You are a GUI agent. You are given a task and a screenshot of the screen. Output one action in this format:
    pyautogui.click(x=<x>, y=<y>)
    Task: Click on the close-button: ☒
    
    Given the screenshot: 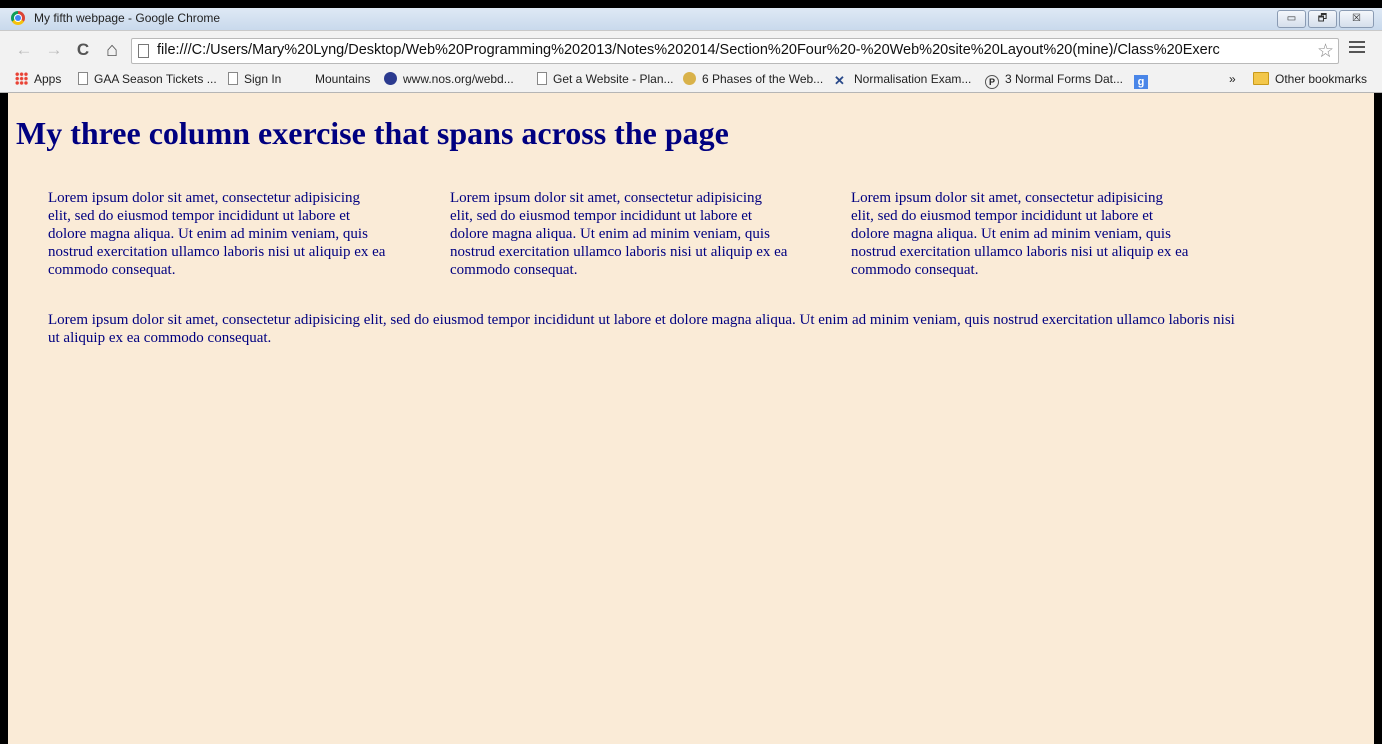 What is the action you would take?
    pyautogui.click(x=1356, y=19)
    